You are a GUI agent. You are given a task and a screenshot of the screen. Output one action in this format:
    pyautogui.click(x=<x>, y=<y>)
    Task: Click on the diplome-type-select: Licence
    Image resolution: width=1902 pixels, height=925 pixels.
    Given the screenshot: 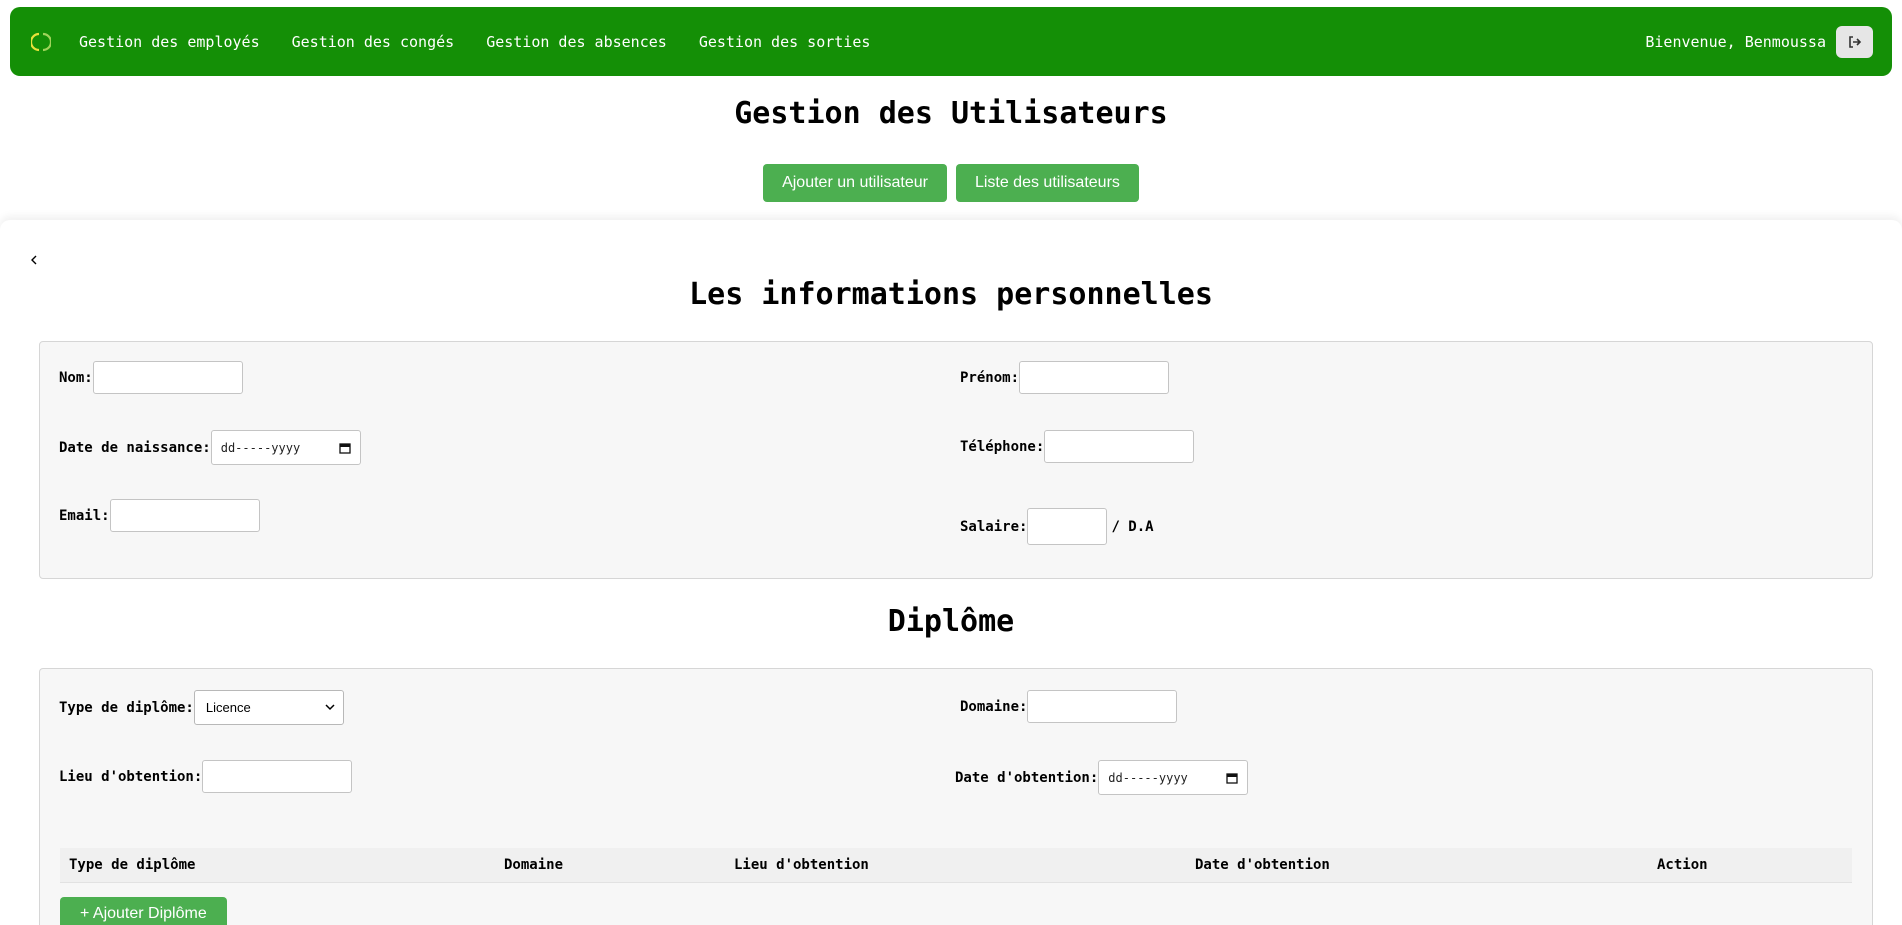 What is the action you would take?
    pyautogui.click(x=268, y=707)
    